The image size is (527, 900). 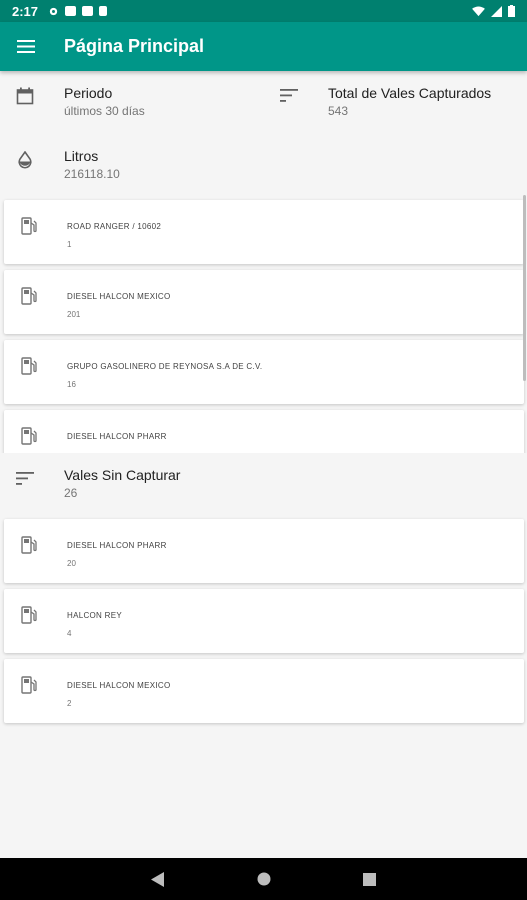 I want to click on sin-capturar-value: 26, so click(x=71, y=493).